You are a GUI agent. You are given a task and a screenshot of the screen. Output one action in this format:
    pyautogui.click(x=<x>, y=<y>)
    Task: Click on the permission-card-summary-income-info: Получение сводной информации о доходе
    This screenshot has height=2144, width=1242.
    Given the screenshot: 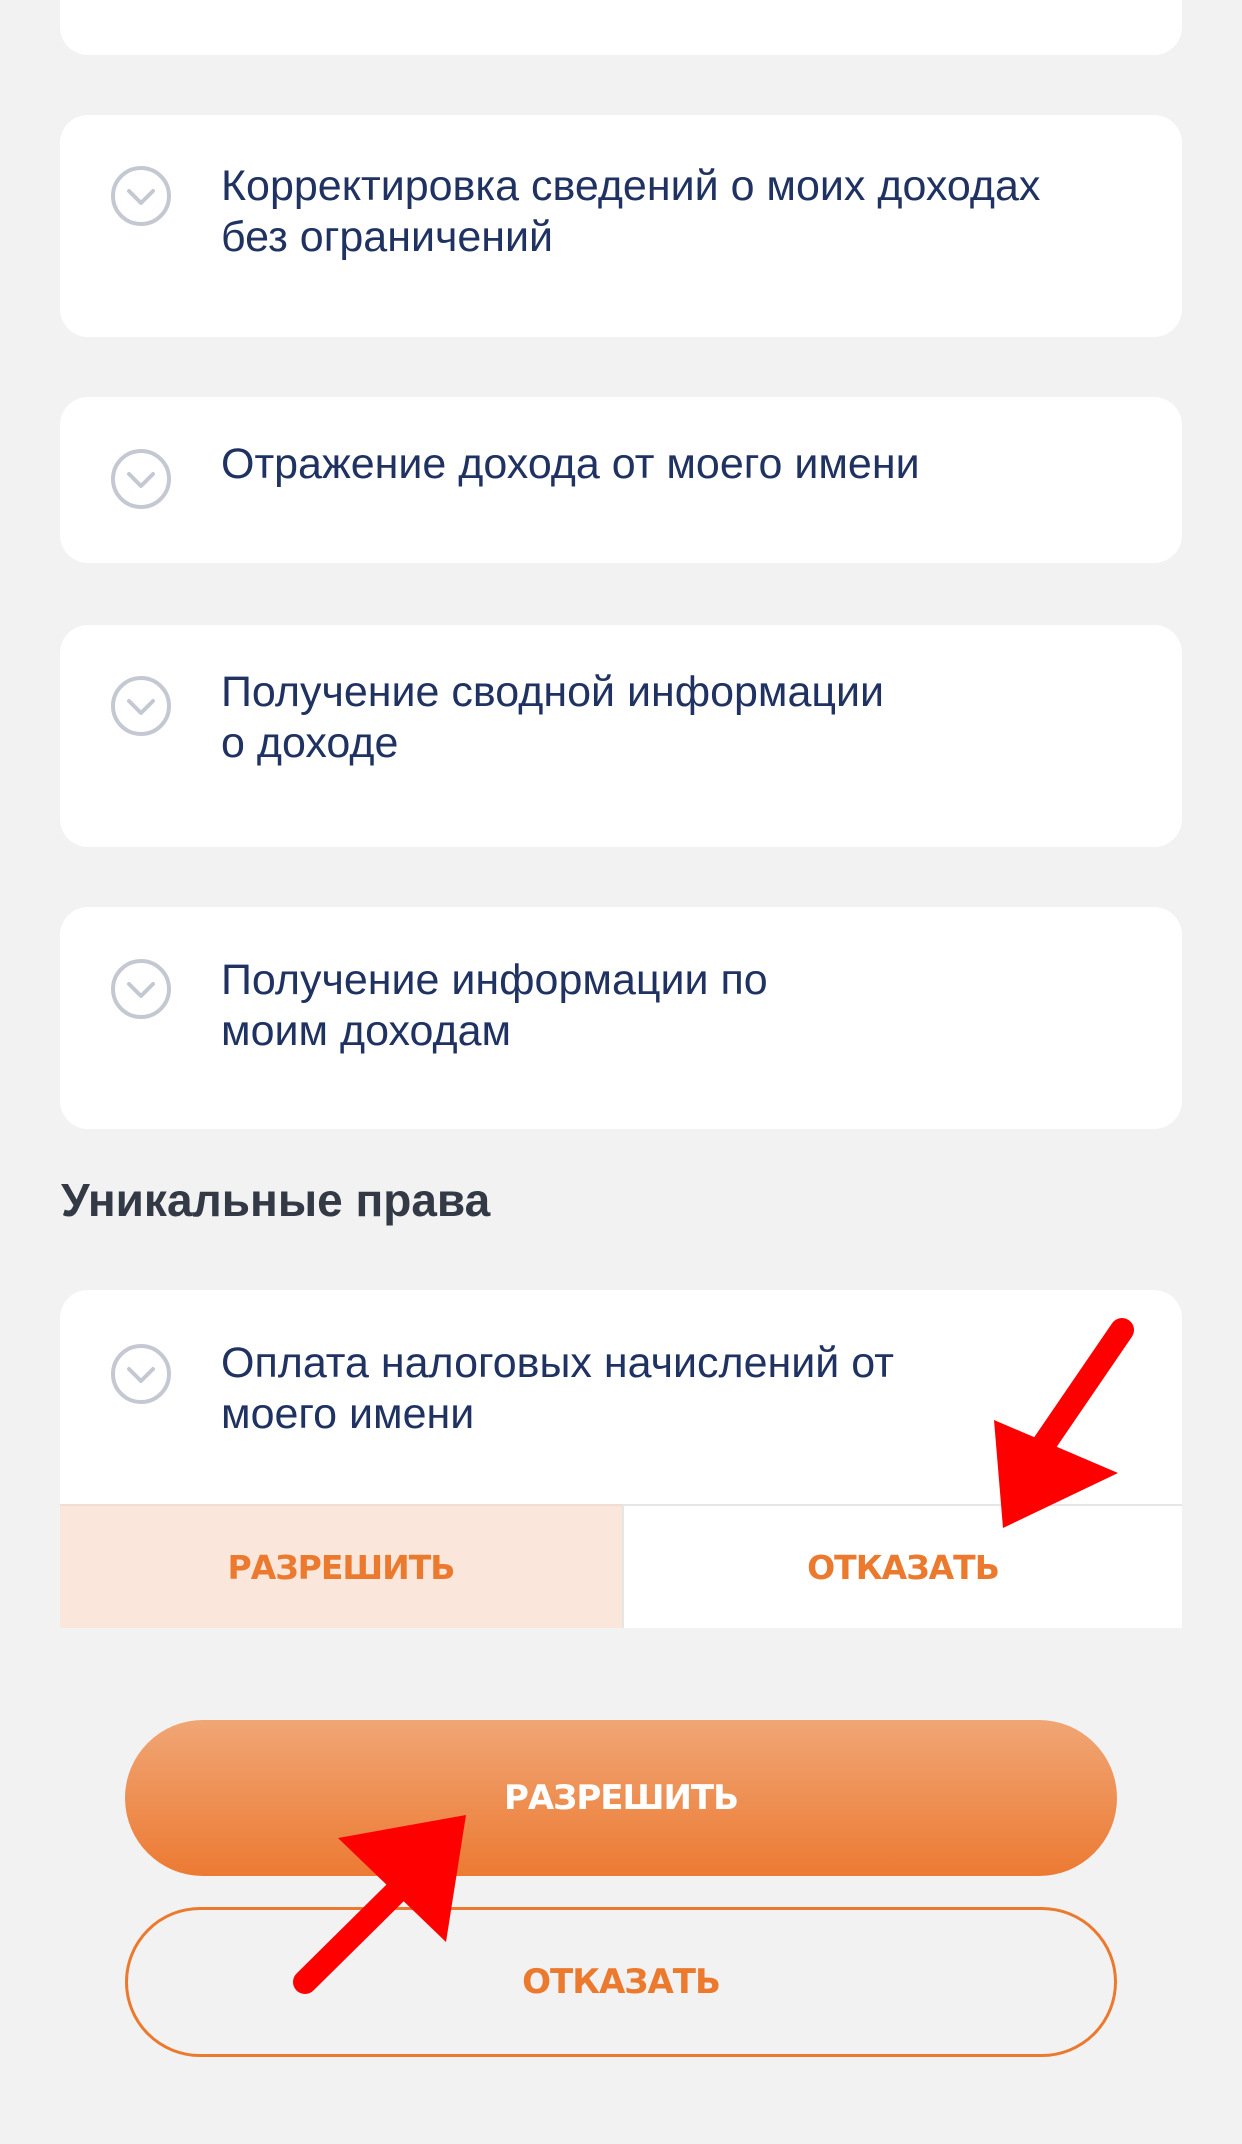 What is the action you would take?
    pyautogui.click(x=621, y=736)
    